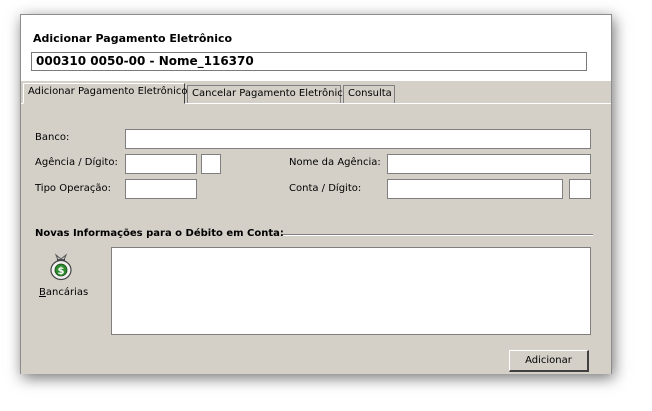 The width and height of the screenshot is (652, 411). Describe the element at coordinates (76, 162) in the screenshot. I see `agencia-label: Agência / Dígito:` at that location.